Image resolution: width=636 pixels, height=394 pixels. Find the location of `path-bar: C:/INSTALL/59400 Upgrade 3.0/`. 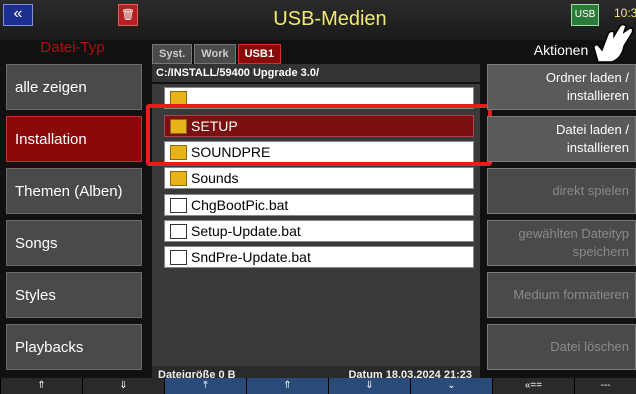

path-bar: C:/INSTALL/59400 Upgrade 3.0/ is located at coordinates (316, 73).